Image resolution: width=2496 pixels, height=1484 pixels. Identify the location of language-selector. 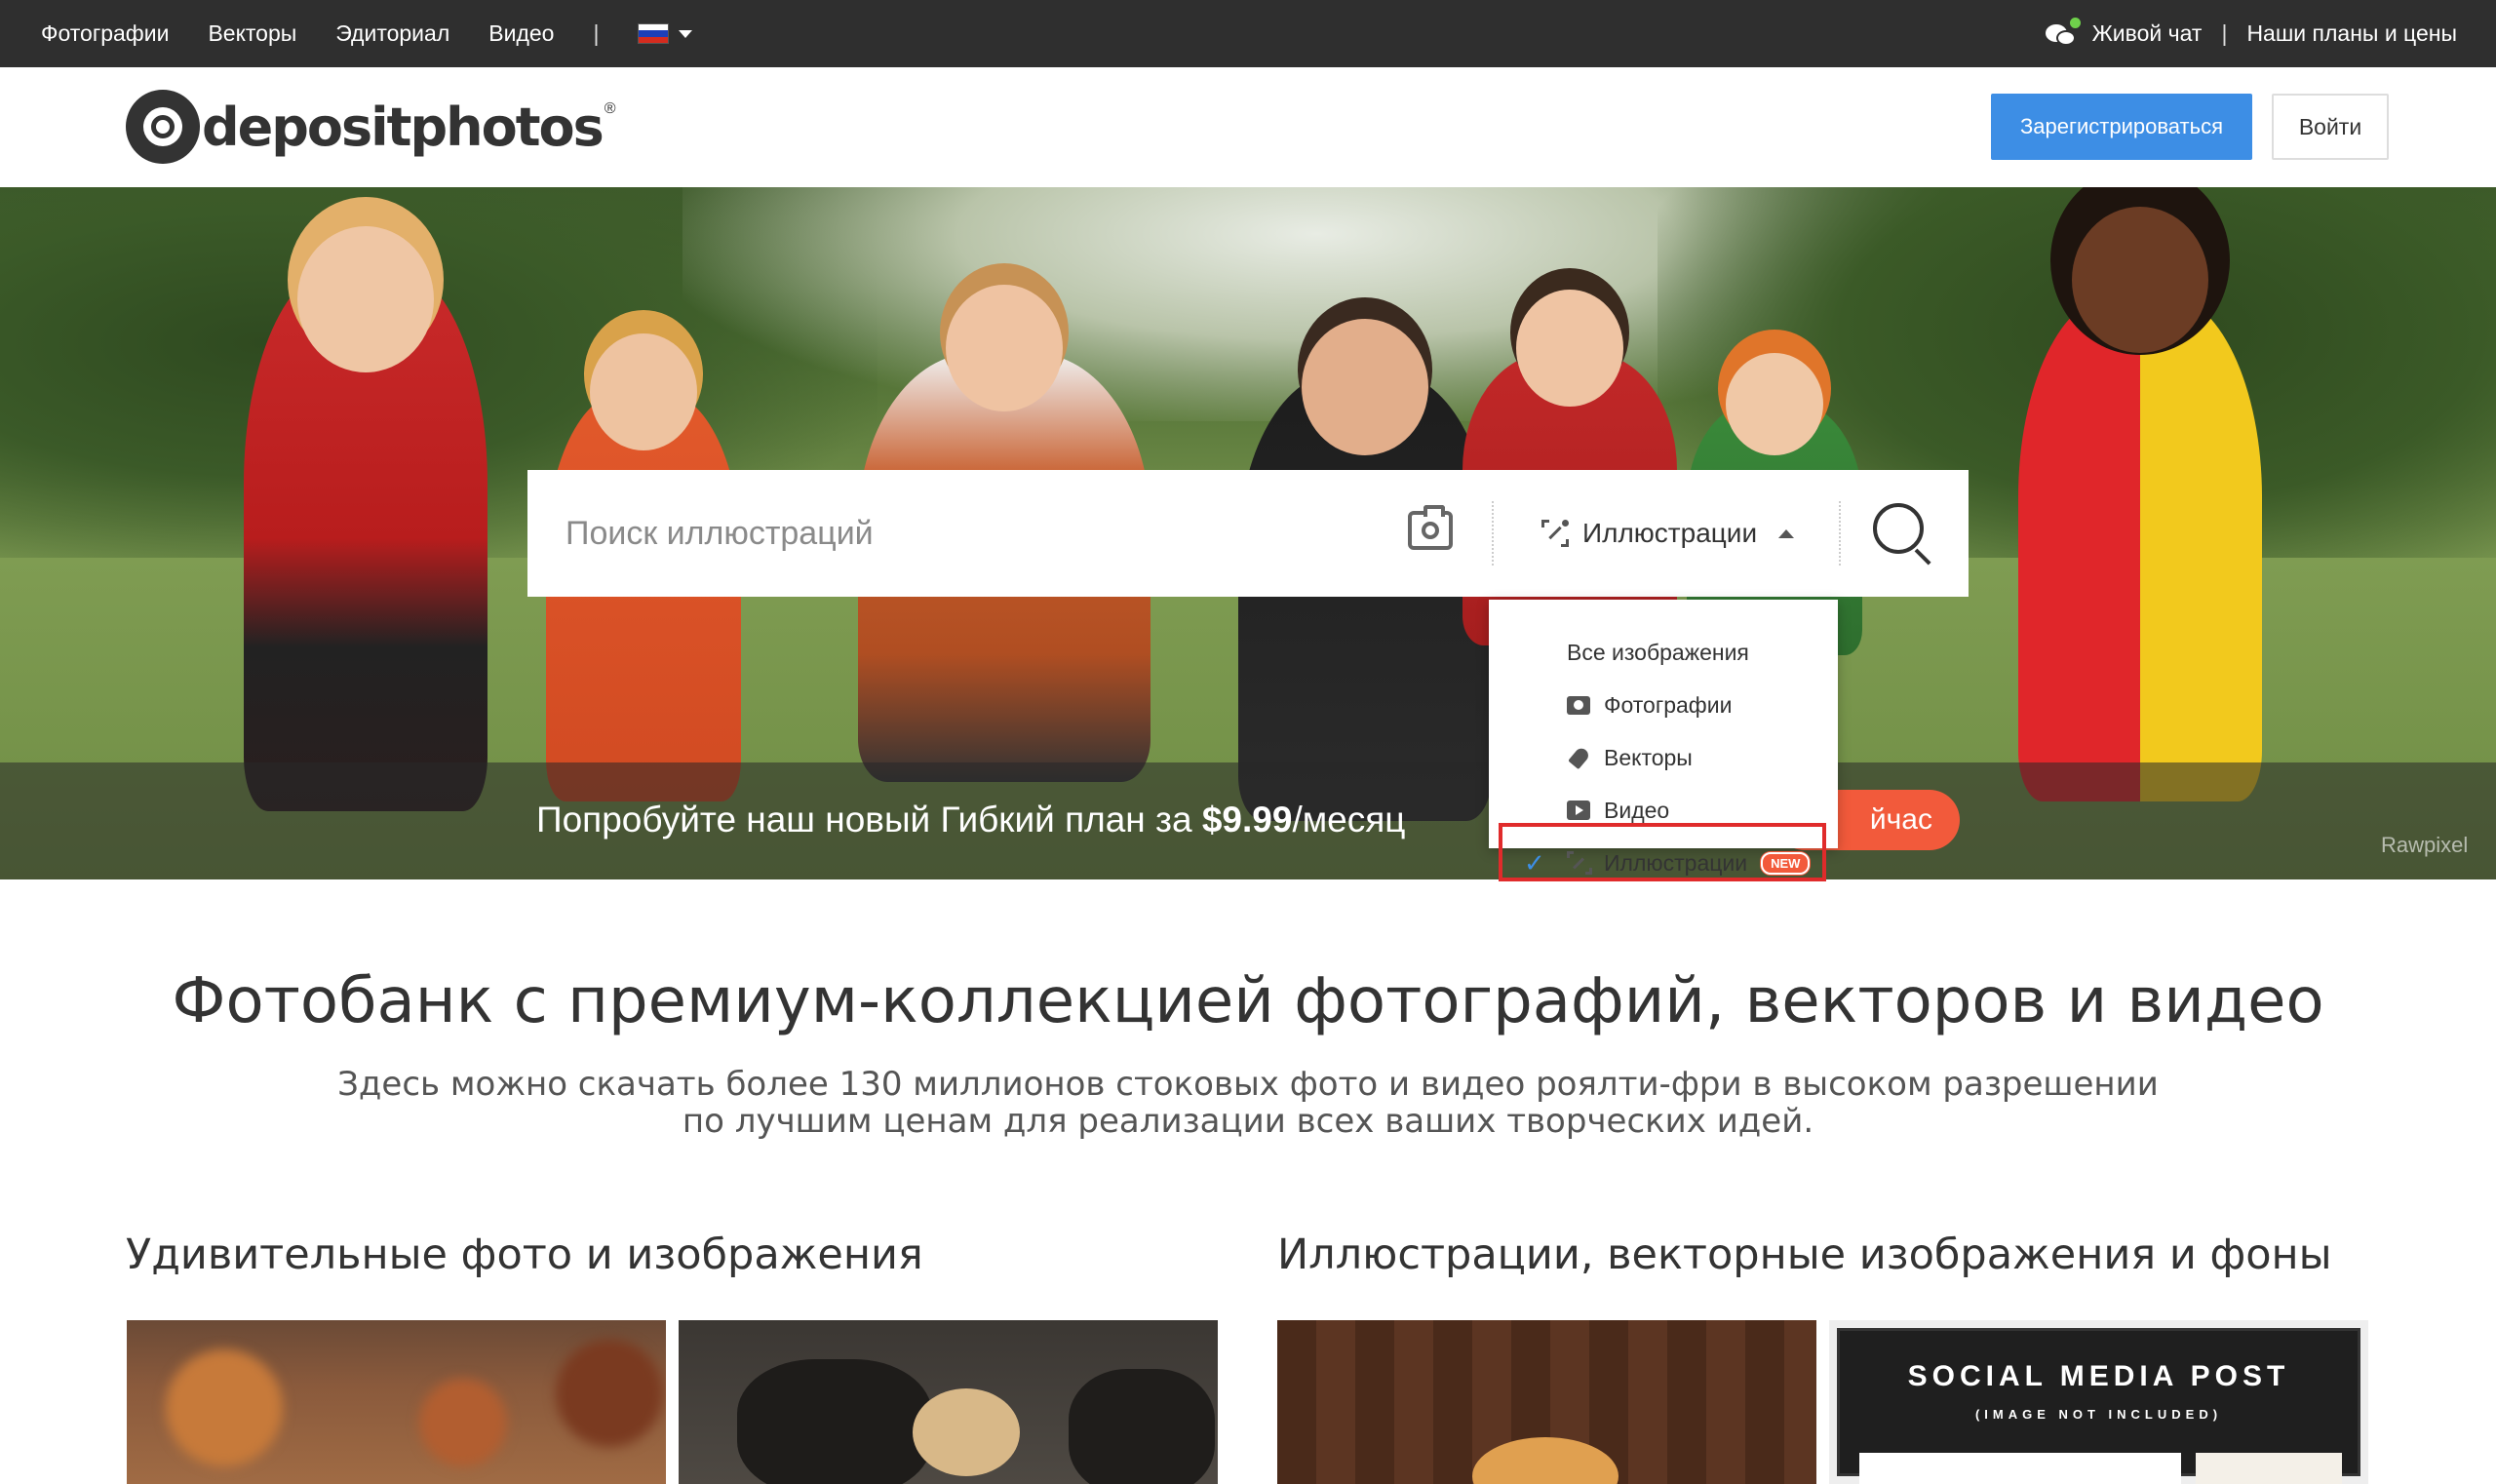
(665, 33).